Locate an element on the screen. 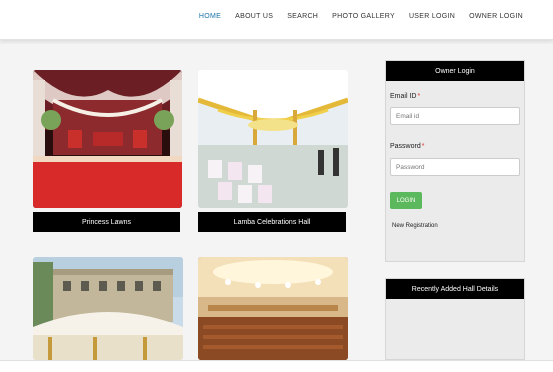 This screenshot has width=553, height=372. hall-photo-lamba-celebrations is located at coordinates (273, 139).